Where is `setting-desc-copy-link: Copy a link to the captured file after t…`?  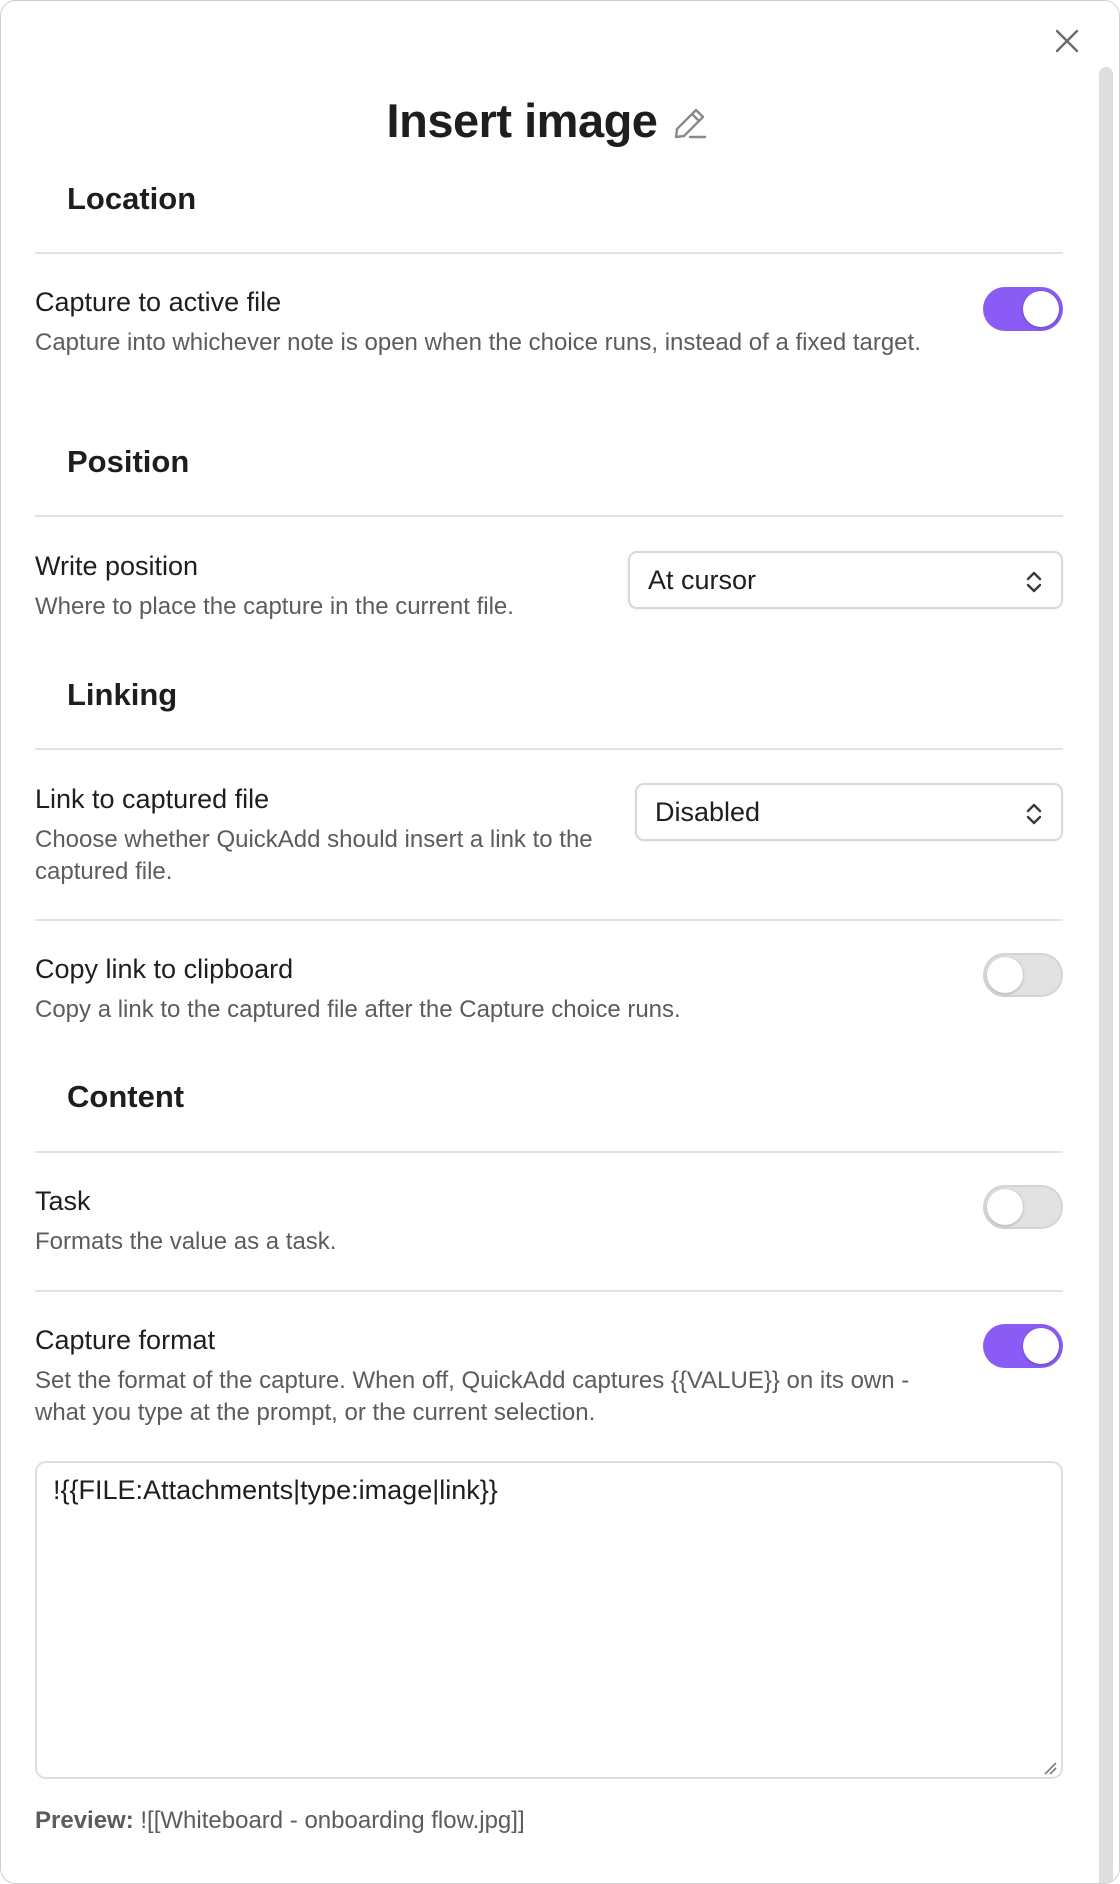 setting-desc-copy-link: Copy a link to the captured file after t… is located at coordinates (358, 1009).